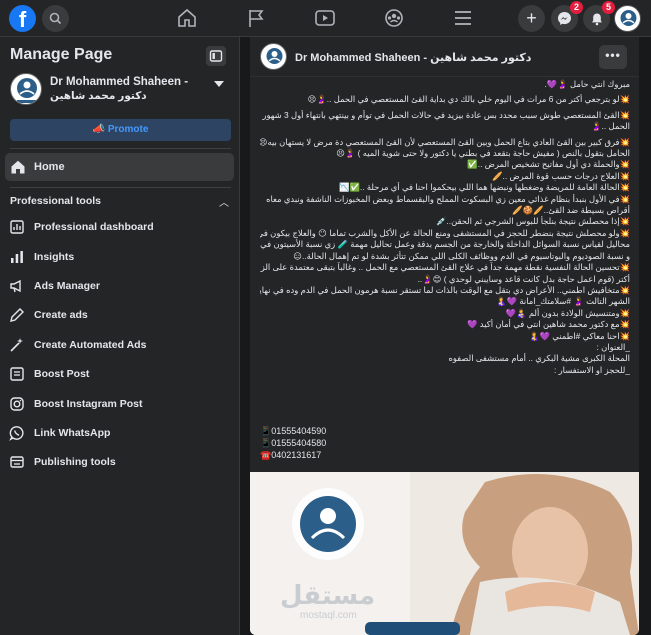 The width and height of the screenshot is (651, 635). I want to click on insights-icon, so click(17, 257).